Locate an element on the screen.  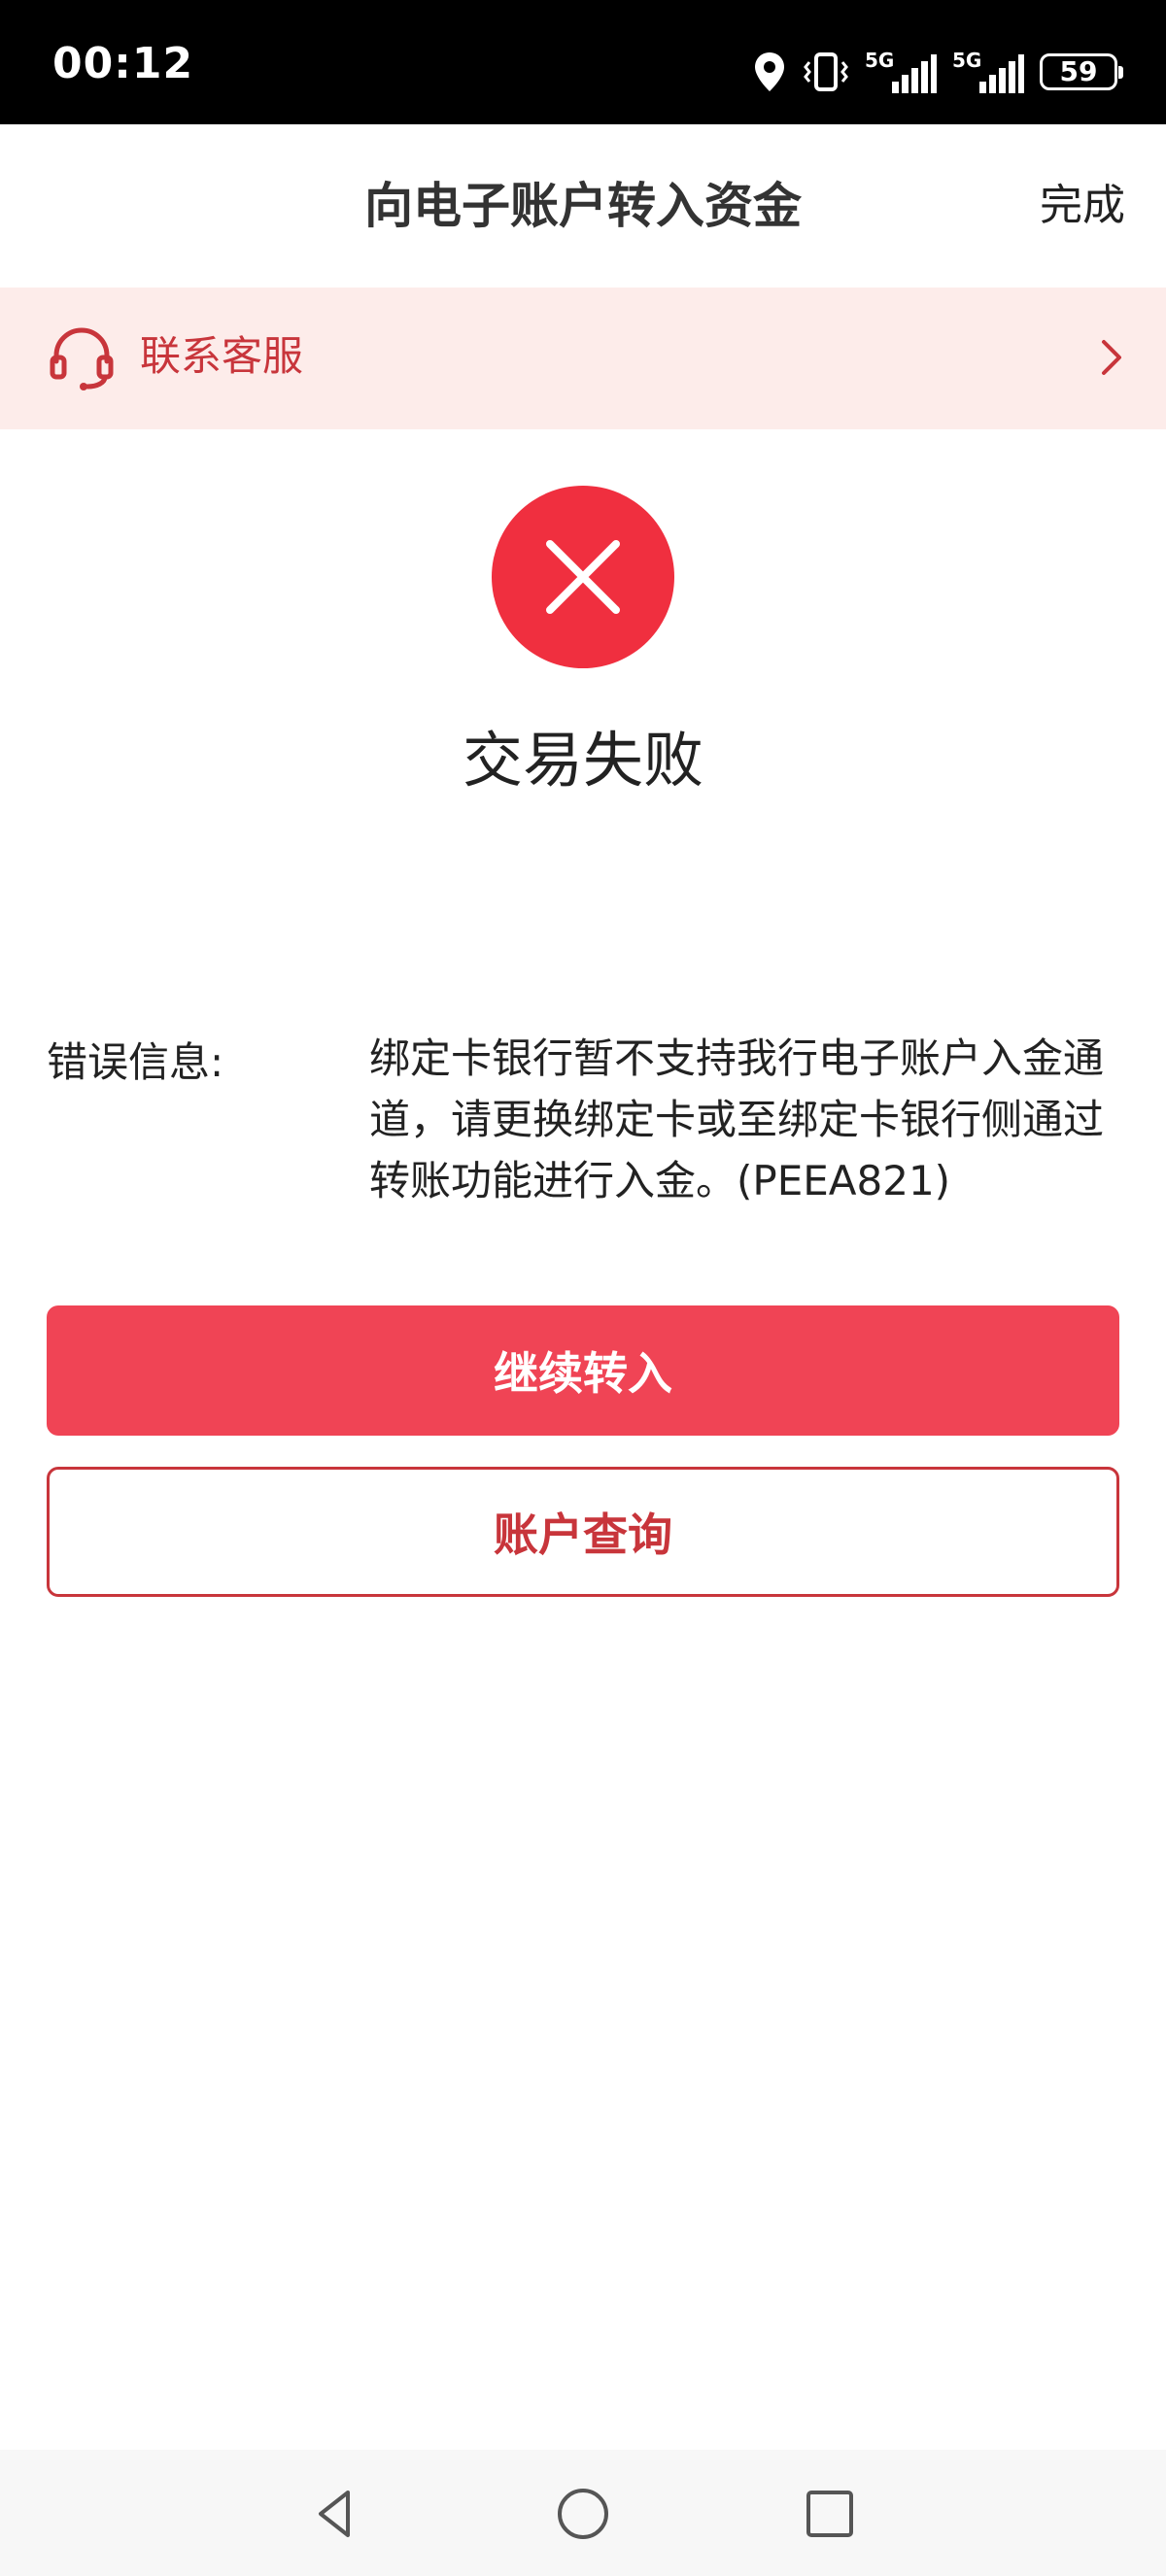
signal-2: 5G is located at coordinates (988, 72).